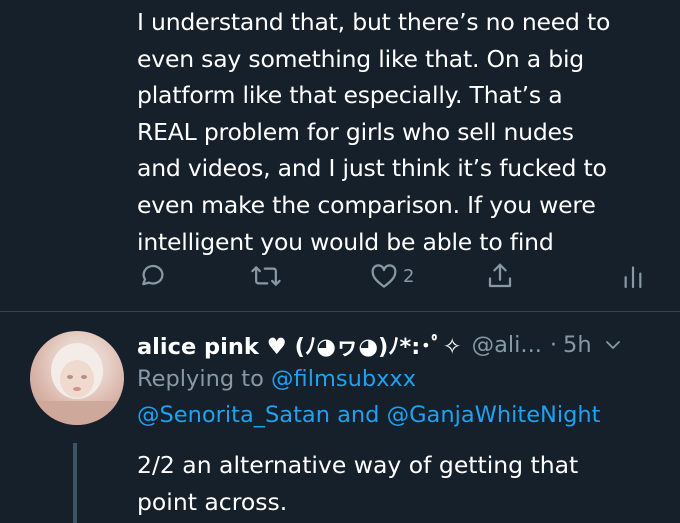 This screenshot has height=523, width=680. I want to click on tweet-actions-bar: 2, so click(340, 276).